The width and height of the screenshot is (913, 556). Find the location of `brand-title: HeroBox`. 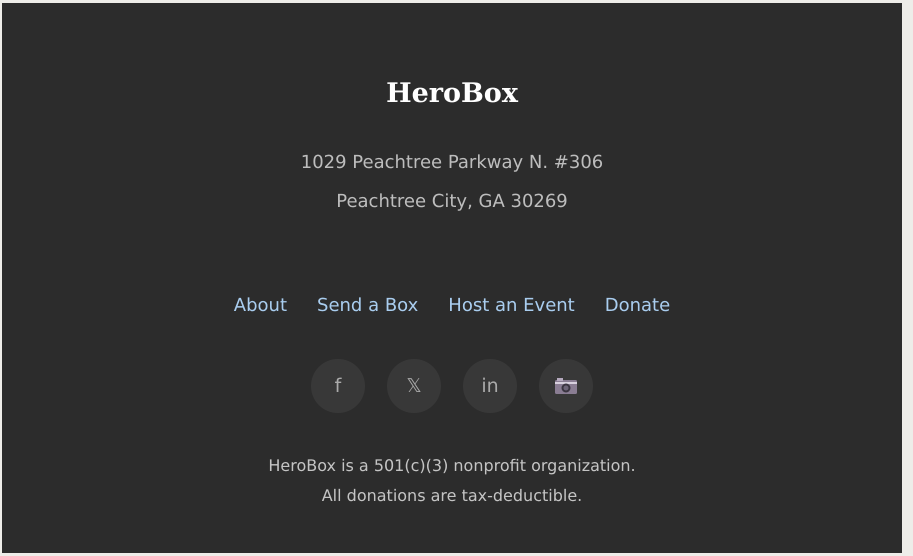

brand-title: HeroBox is located at coordinates (452, 94).